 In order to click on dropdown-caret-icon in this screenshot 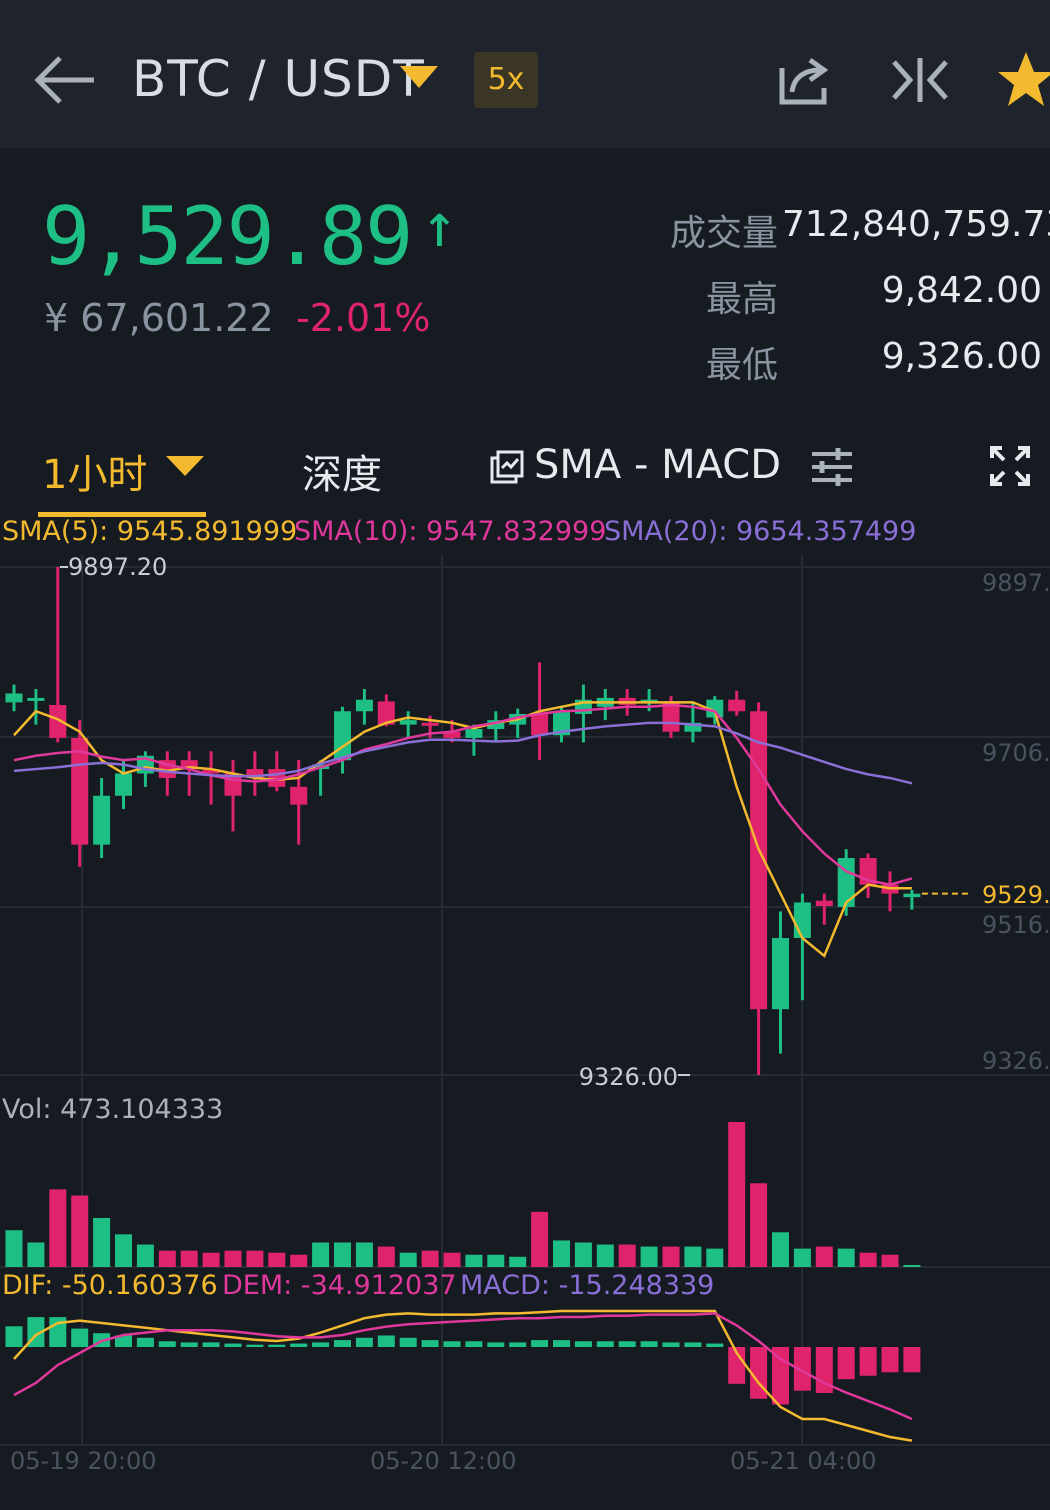, I will do `click(420, 78)`.